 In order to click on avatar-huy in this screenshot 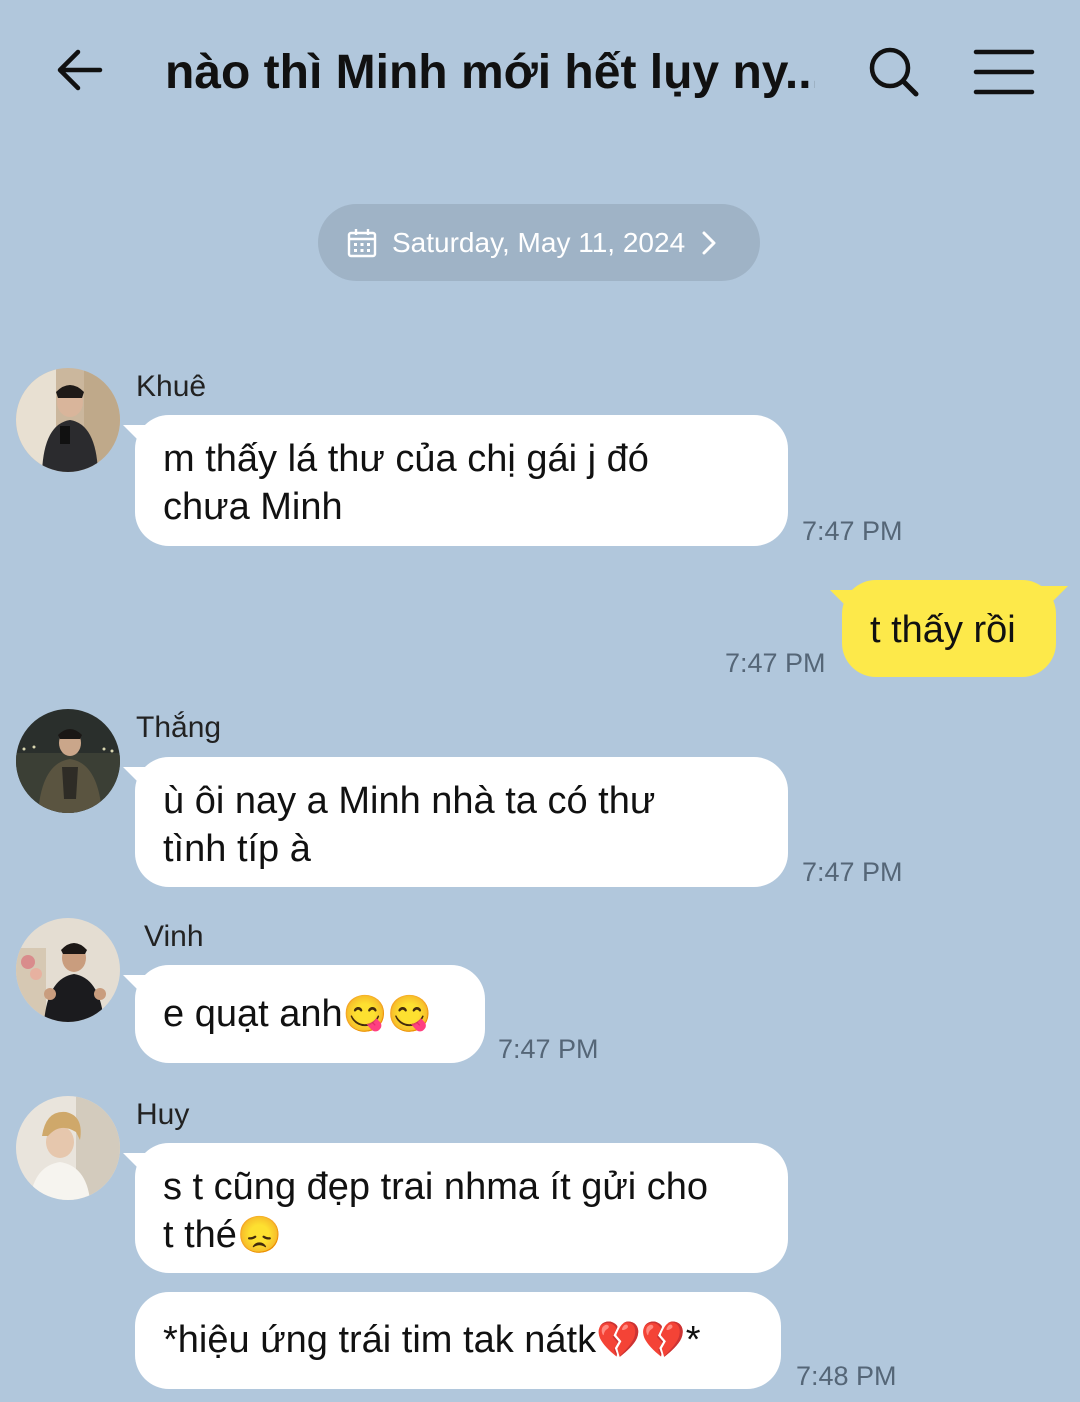, I will do `click(68, 1148)`.